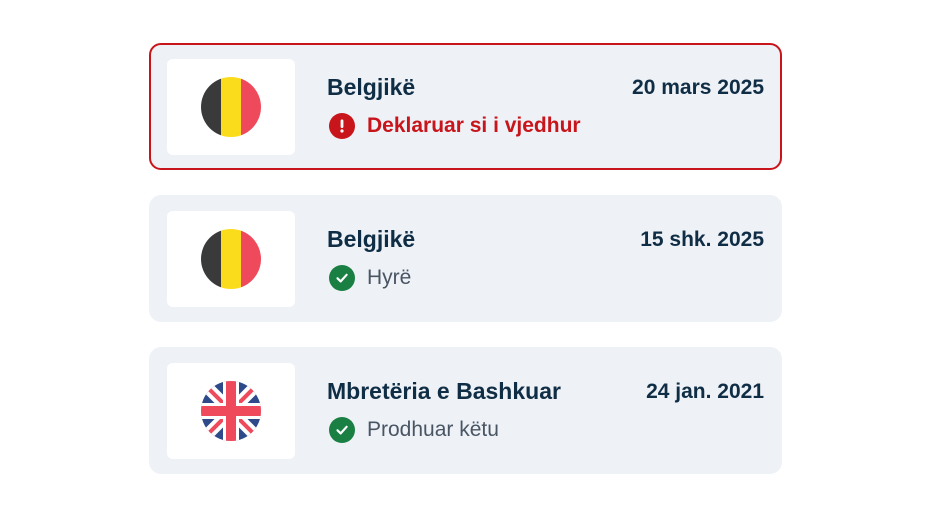 This screenshot has height=518, width=932. What do you see at coordinates (474, 125) in the screenshot?
I see `status-text: Deklaruar si i vjedhur` at bounding box center [474, 125].